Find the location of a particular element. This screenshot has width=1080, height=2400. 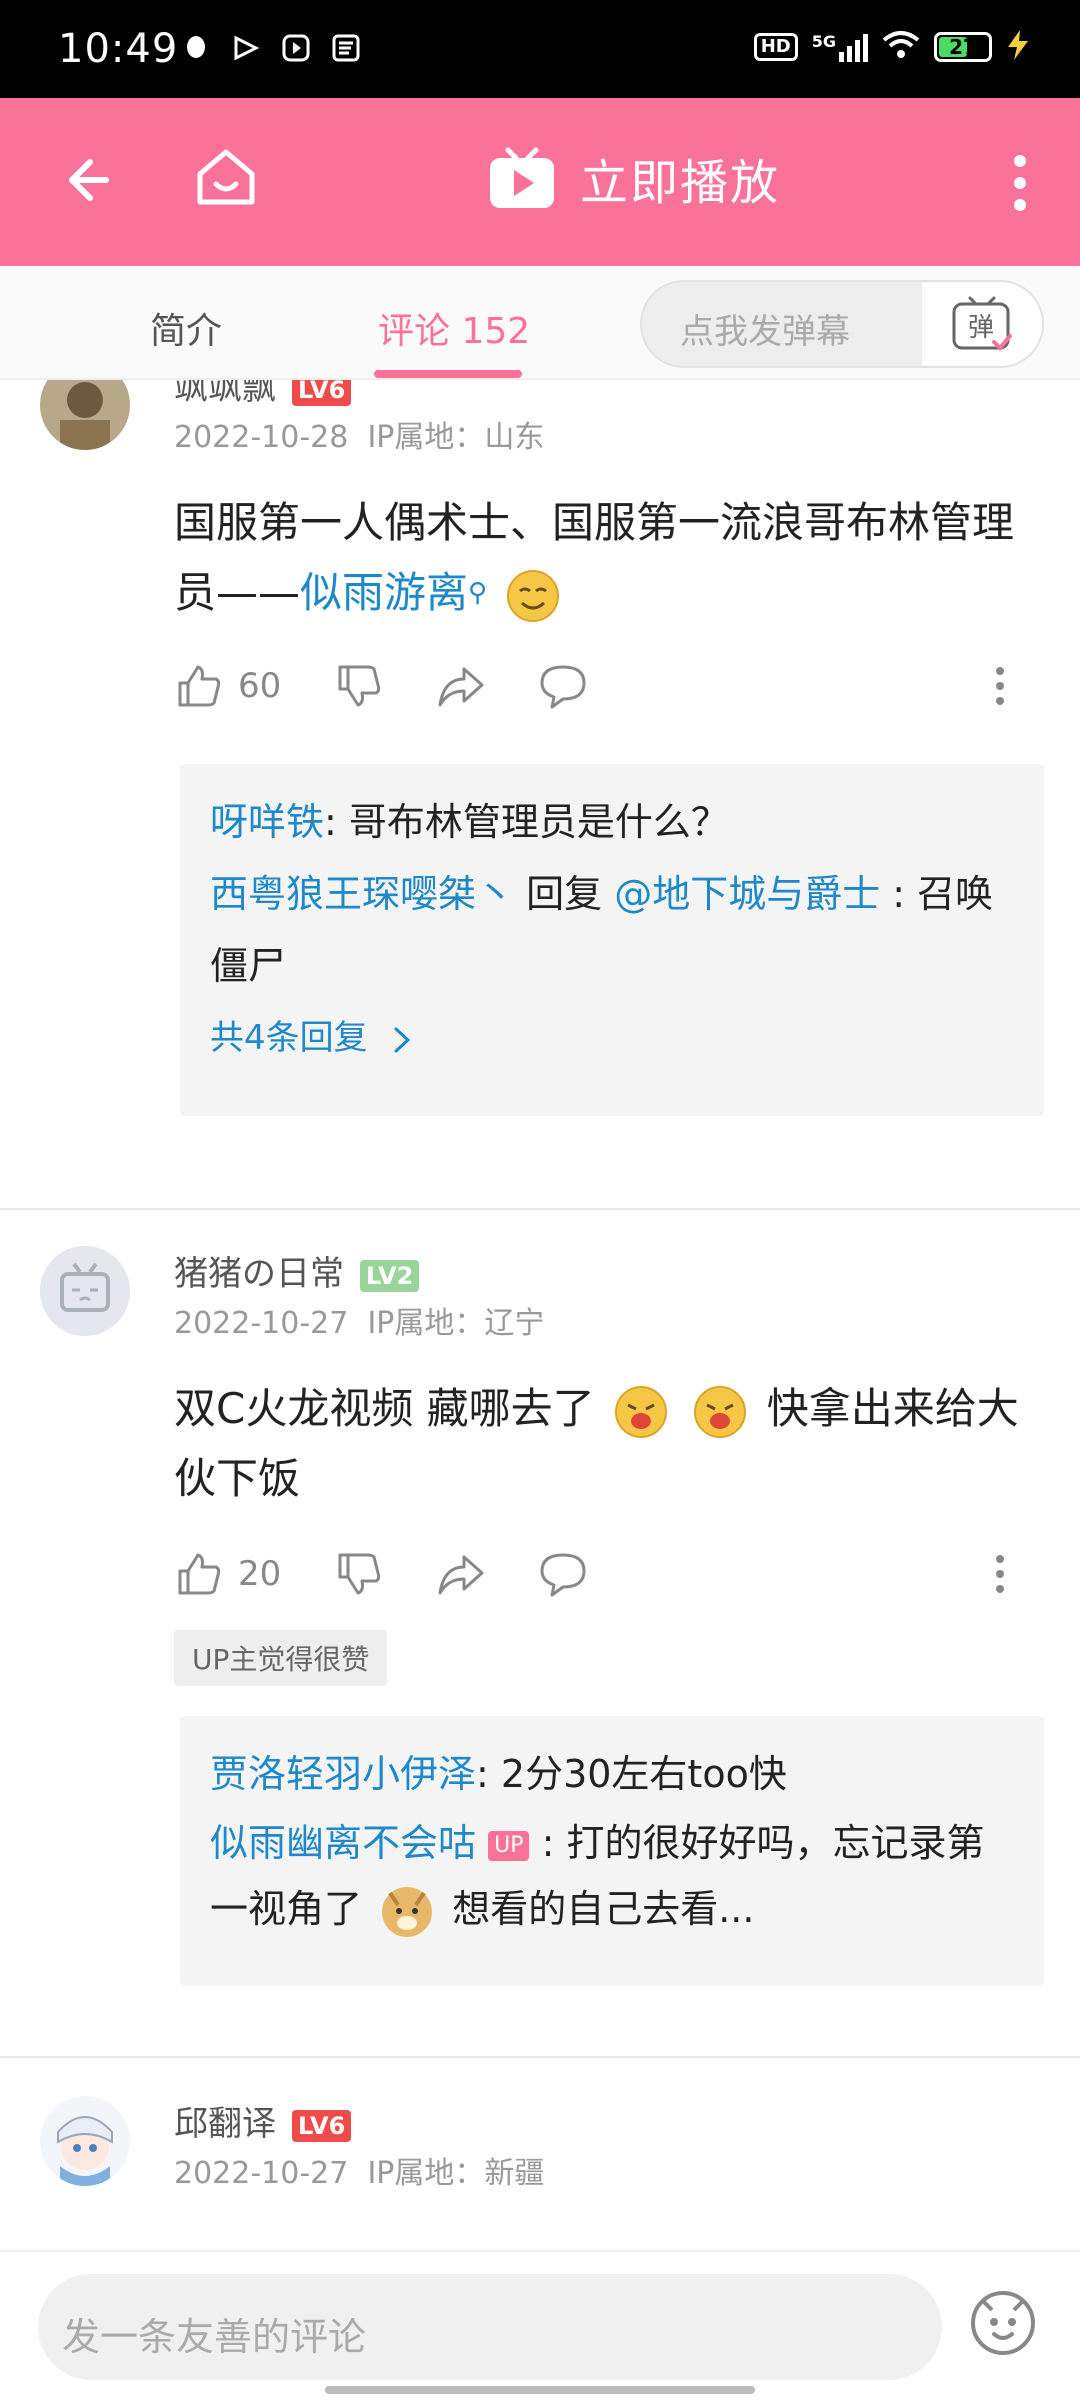

smirk-emoji-icon is located at coordinates (533, 595).